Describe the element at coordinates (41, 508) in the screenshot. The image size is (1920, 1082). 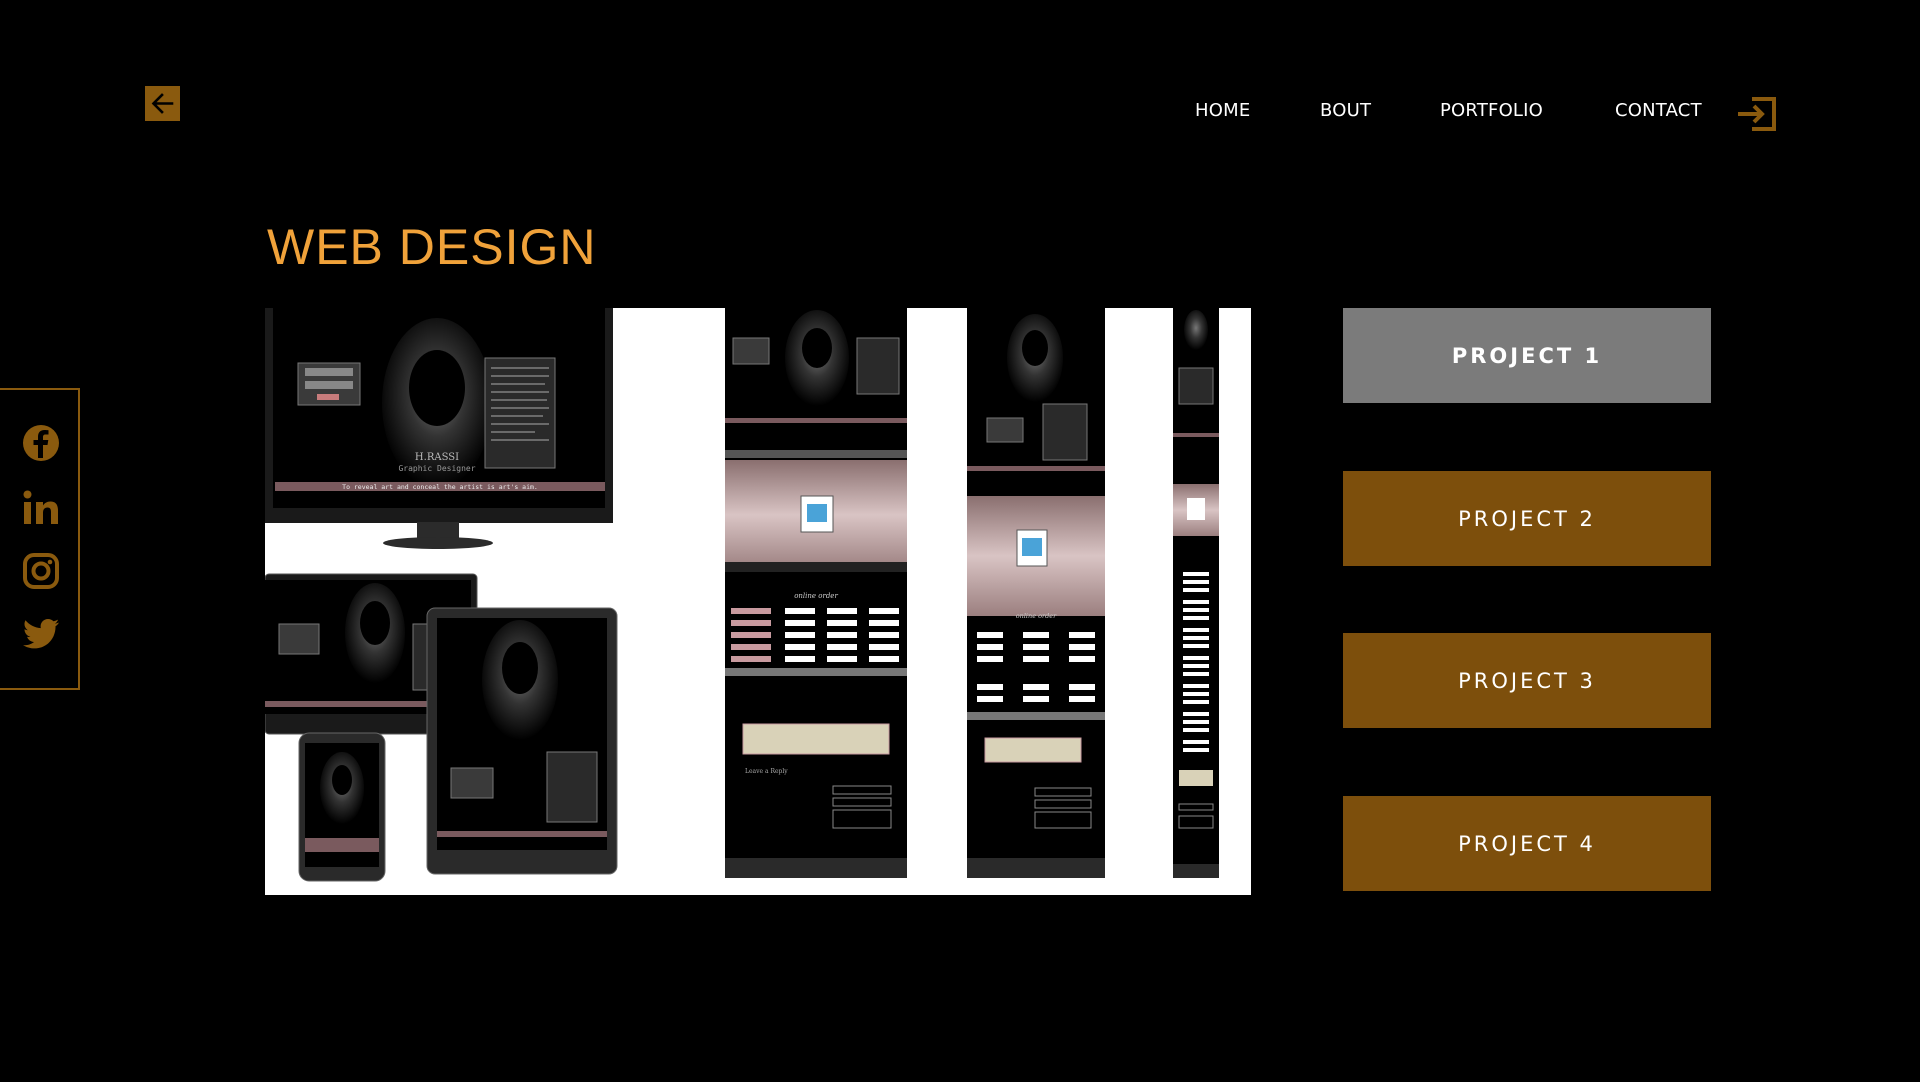
I see `linkedin-icon` at that location.